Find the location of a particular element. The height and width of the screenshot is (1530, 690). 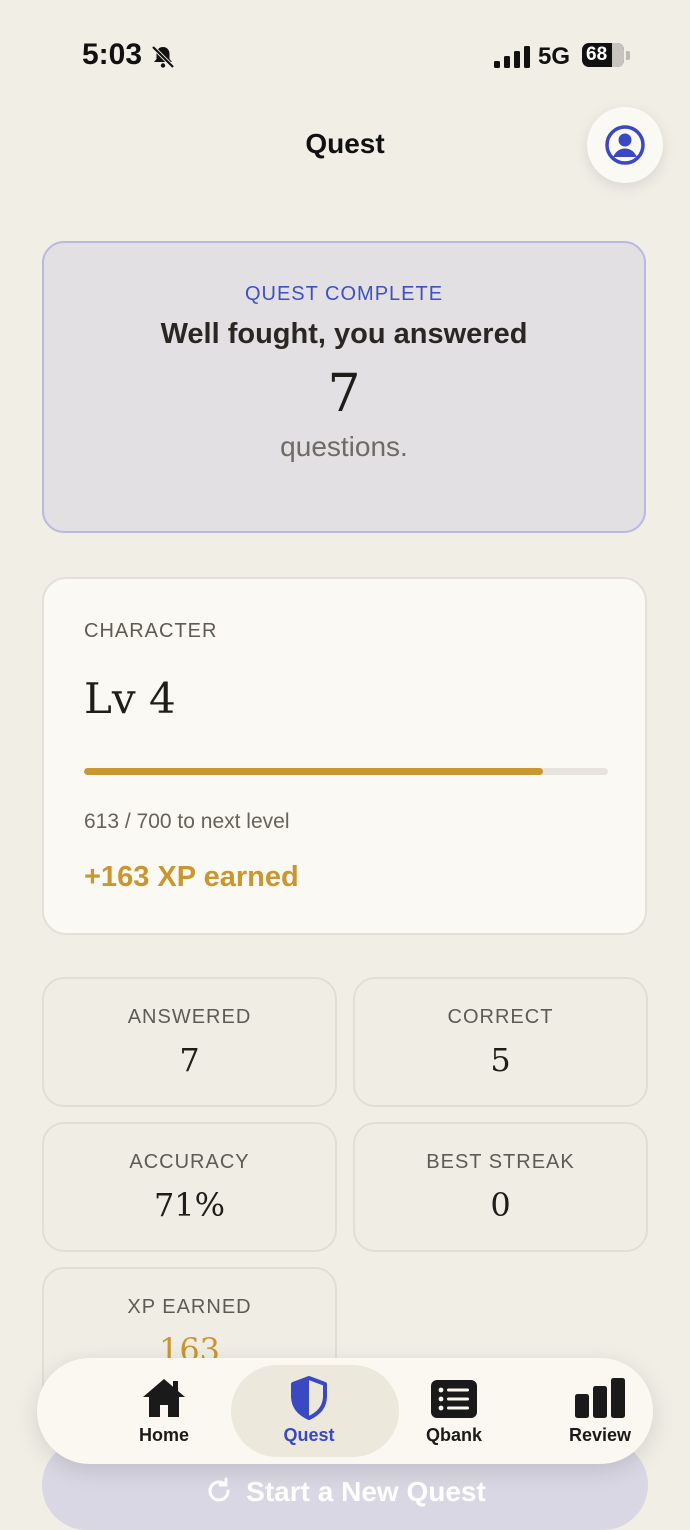

nav-label-review: Review is located at coordinates (600, 1435).